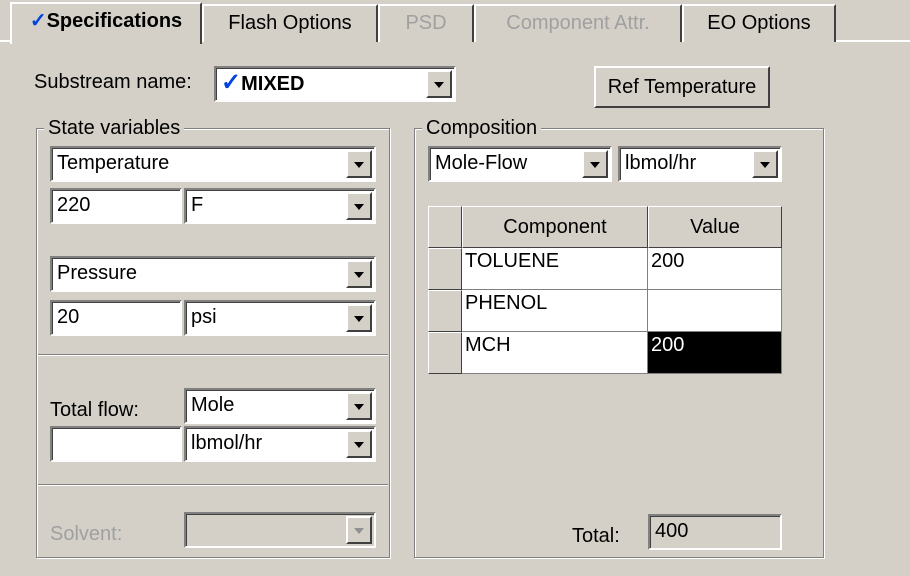  I want to click on substream-value: MIXED, so click(273, 84).